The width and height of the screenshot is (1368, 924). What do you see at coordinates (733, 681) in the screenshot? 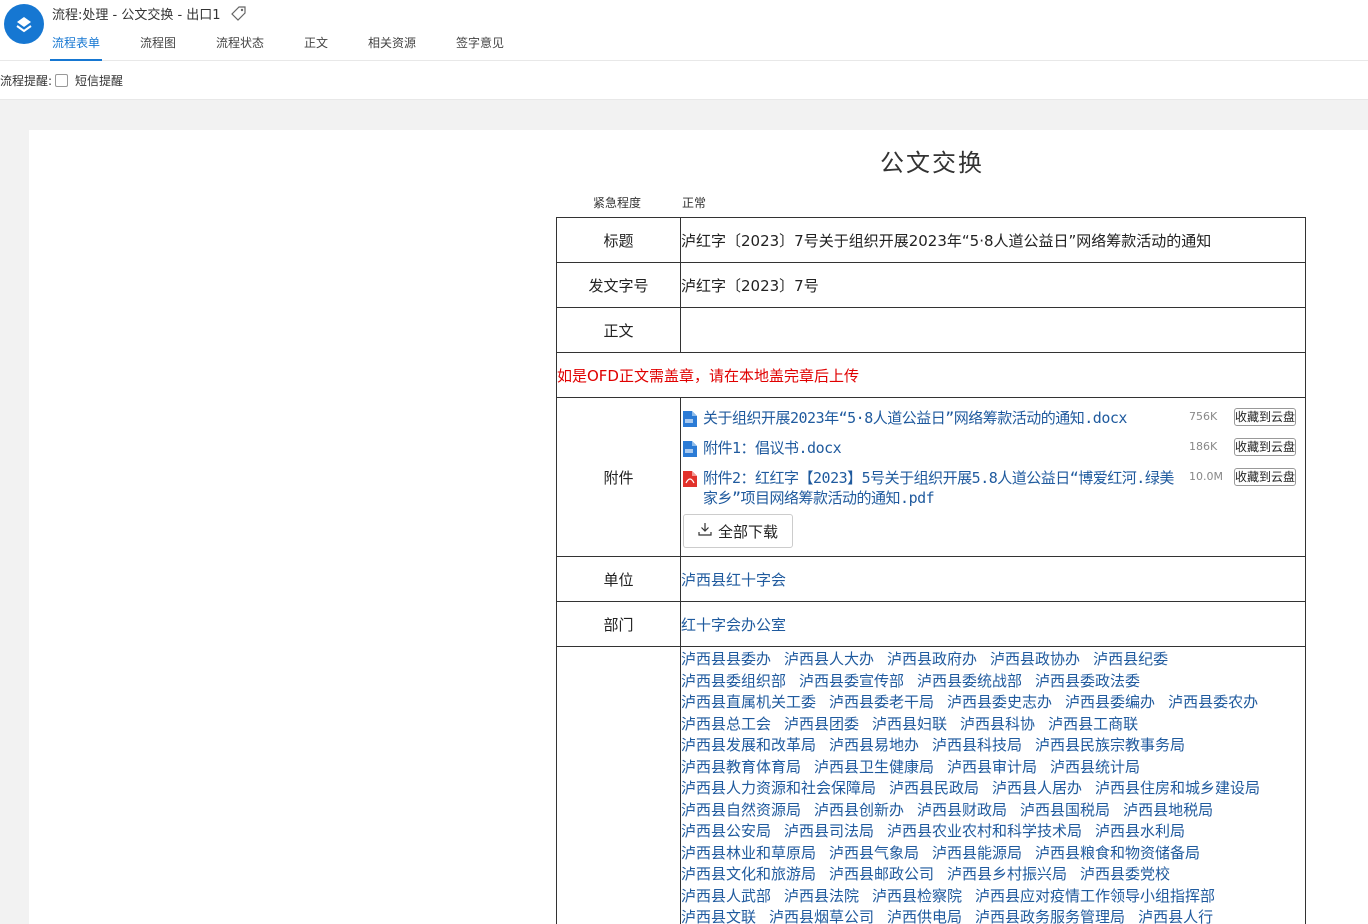
I see `recipient-org: 泸西县委组织部` at bounding box center [733, 681].